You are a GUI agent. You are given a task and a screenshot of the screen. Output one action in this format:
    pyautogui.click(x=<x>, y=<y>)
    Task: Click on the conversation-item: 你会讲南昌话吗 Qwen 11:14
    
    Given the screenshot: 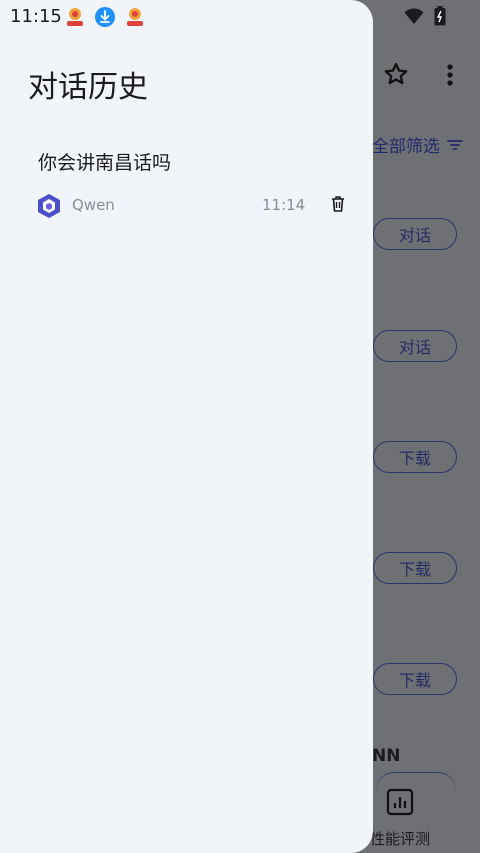 What is the action you would take?
    pyautogui.click(x=186, y=188)
    